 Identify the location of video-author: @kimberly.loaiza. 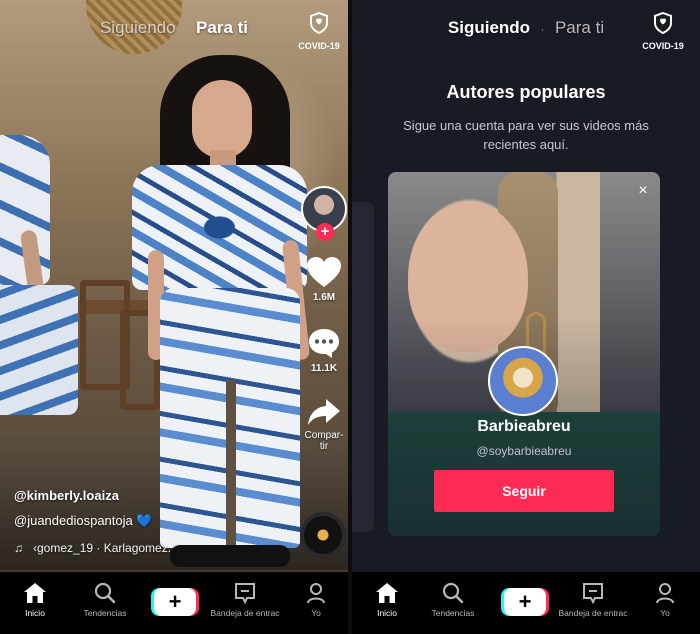
(92, 495).